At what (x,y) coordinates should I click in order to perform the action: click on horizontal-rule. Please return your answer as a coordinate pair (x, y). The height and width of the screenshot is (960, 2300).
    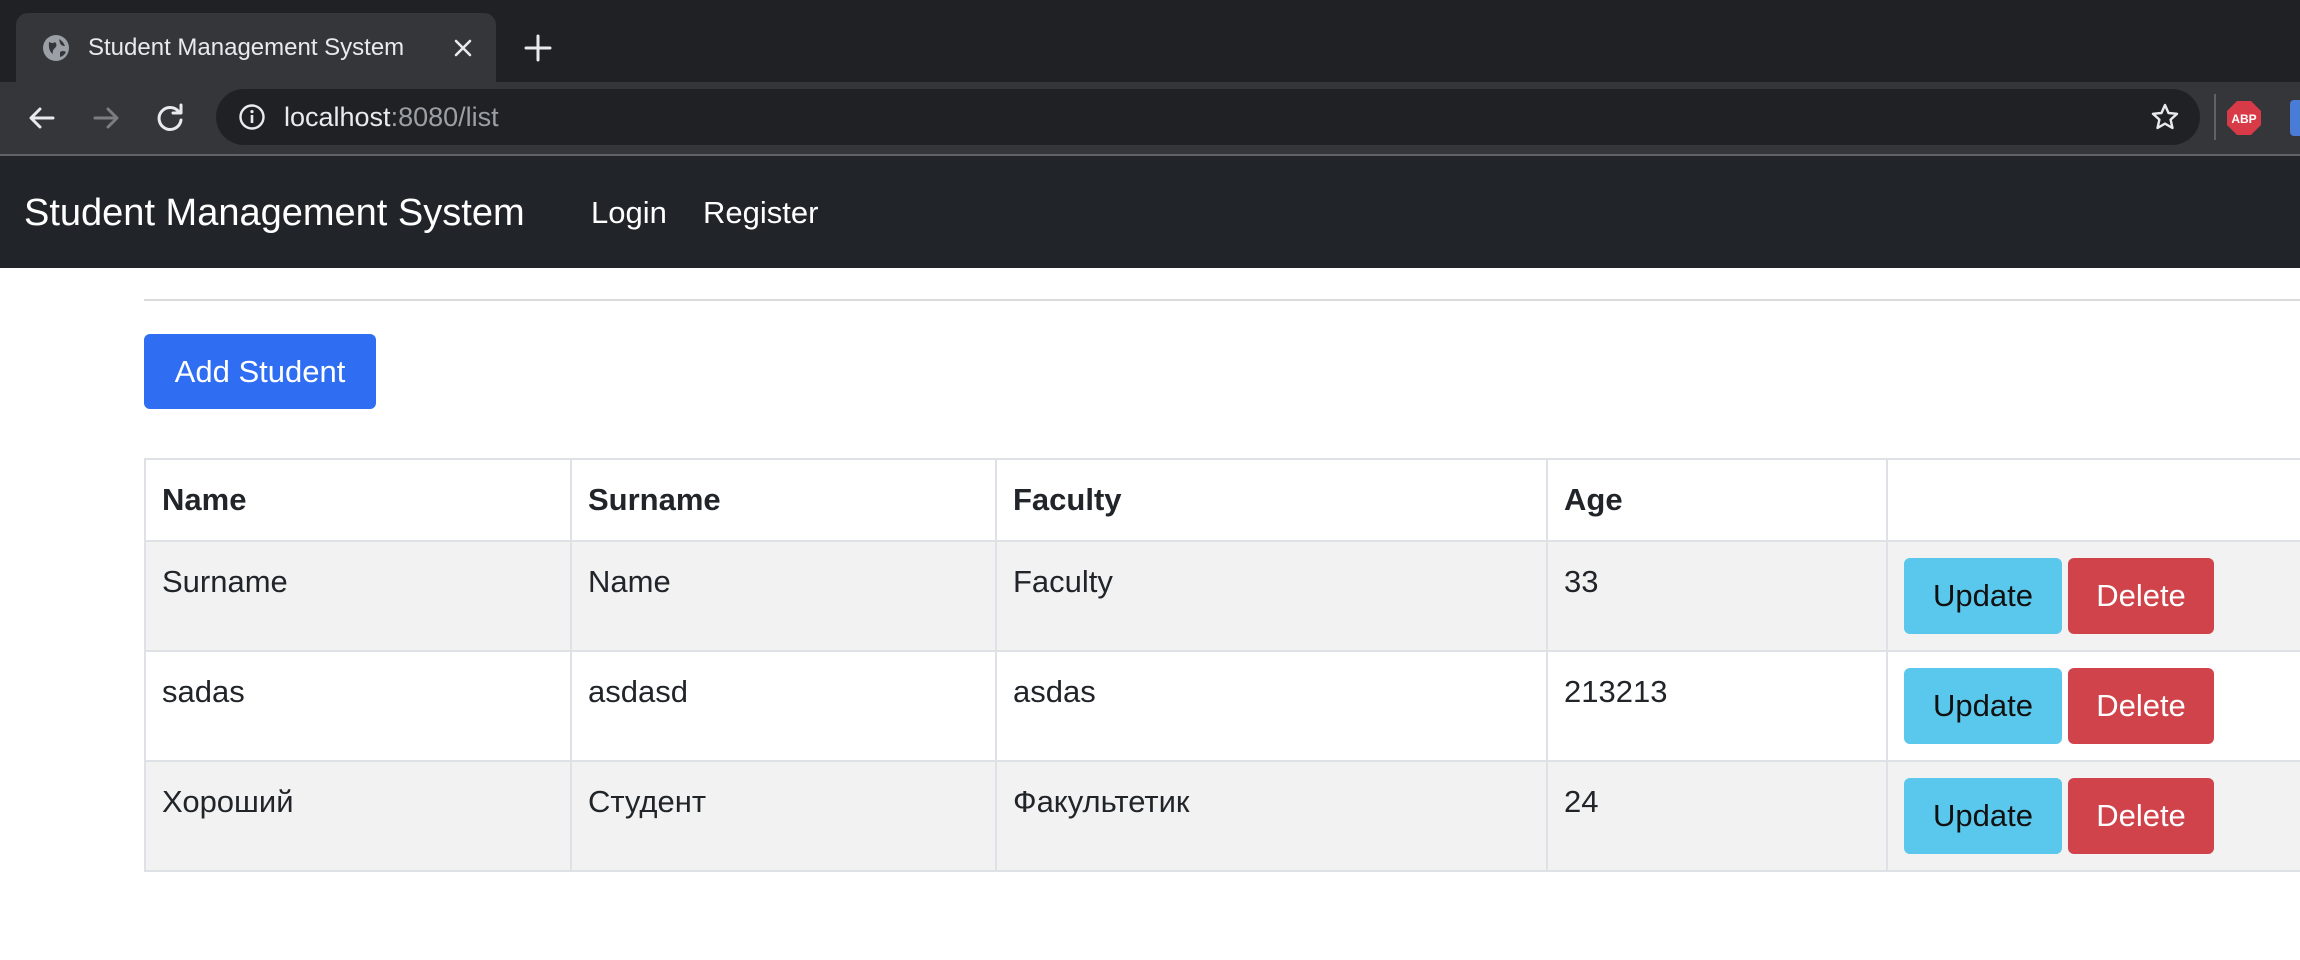
    Looking at the image, I should click on (1222, 300).